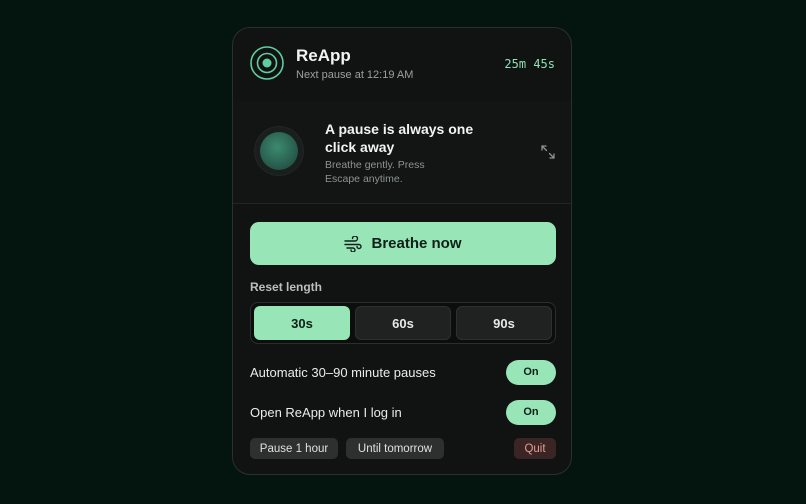 The height and width of the screenshot is (504, 806). I want to click on expand-icon, so click(548, 152).